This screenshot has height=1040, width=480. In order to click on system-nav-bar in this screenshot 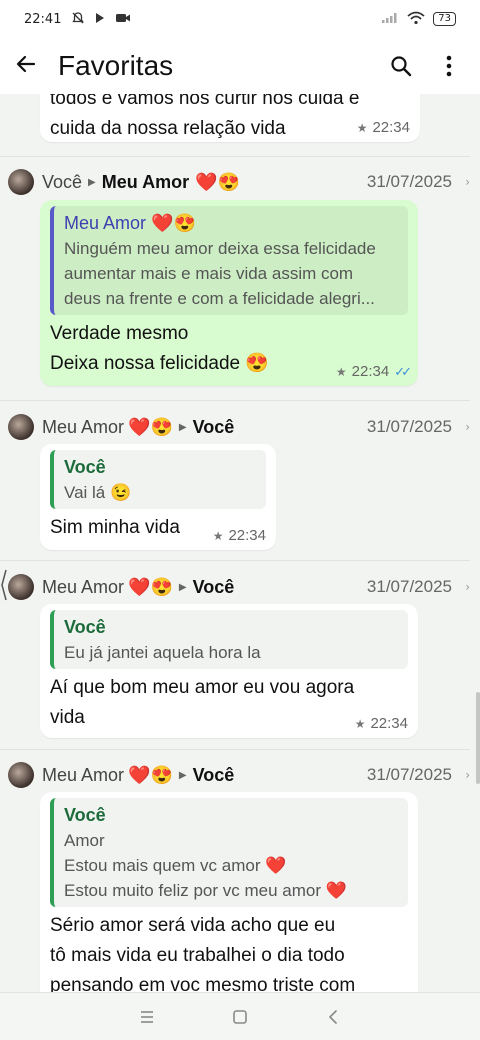, I will do `click(240, 1016)`.